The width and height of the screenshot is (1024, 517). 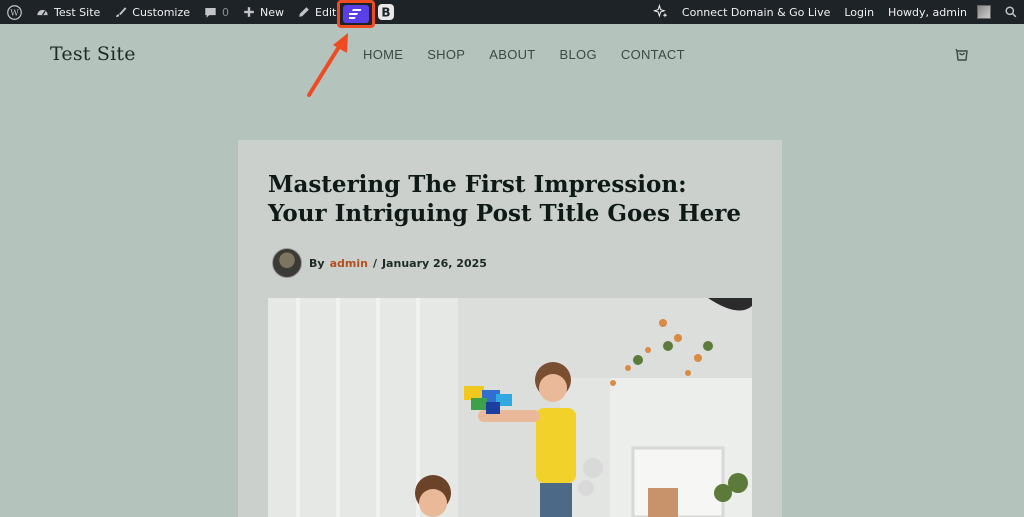 I want to click on customize-label: Customize, so click(x=161, y=12).